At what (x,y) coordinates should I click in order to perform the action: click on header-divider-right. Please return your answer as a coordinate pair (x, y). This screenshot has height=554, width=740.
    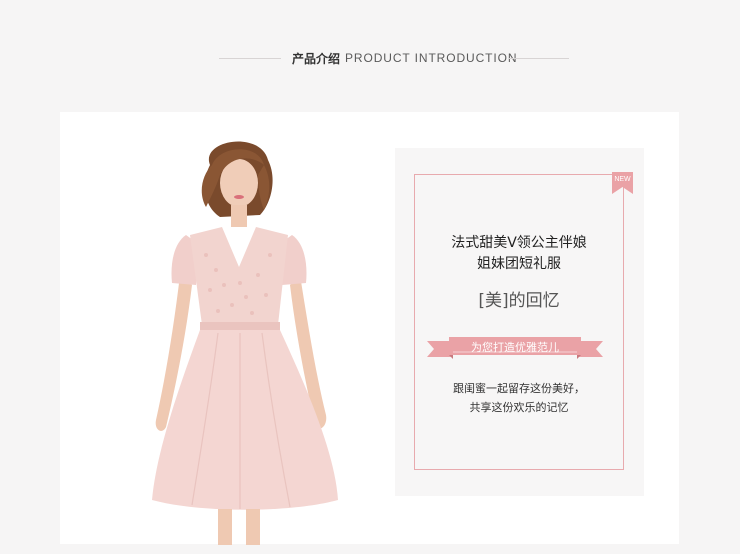
    Looking at the image, I should click on (539, 58).